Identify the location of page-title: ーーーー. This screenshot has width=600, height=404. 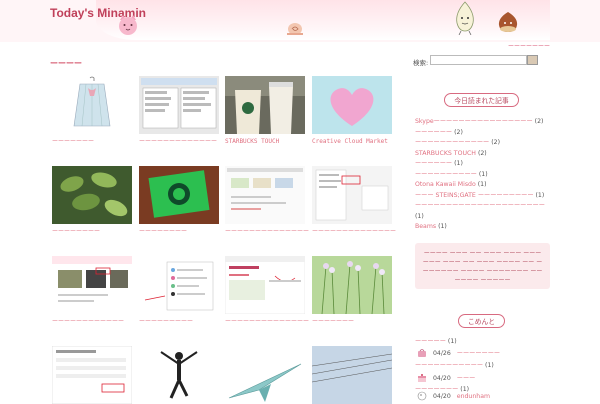
(66, 63).